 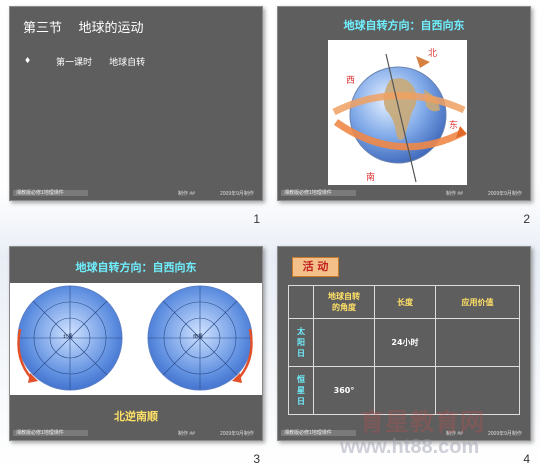 I want to click on north-pole-label: 北极, so click(x=68, y=337).